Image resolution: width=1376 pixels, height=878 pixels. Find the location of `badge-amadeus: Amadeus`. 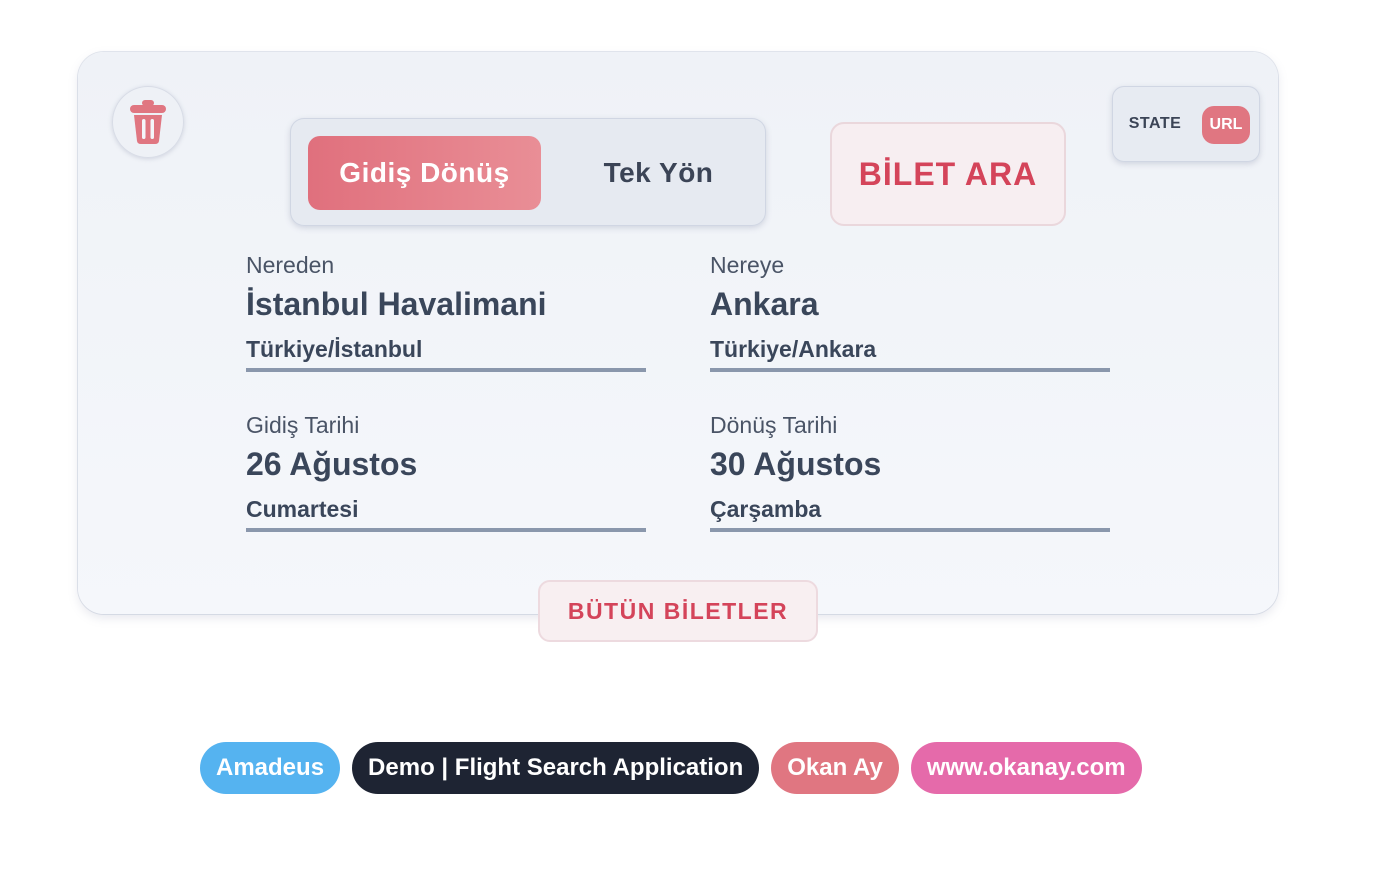

badge-amadeus: Amadeus is located at coordinates (270, 768).